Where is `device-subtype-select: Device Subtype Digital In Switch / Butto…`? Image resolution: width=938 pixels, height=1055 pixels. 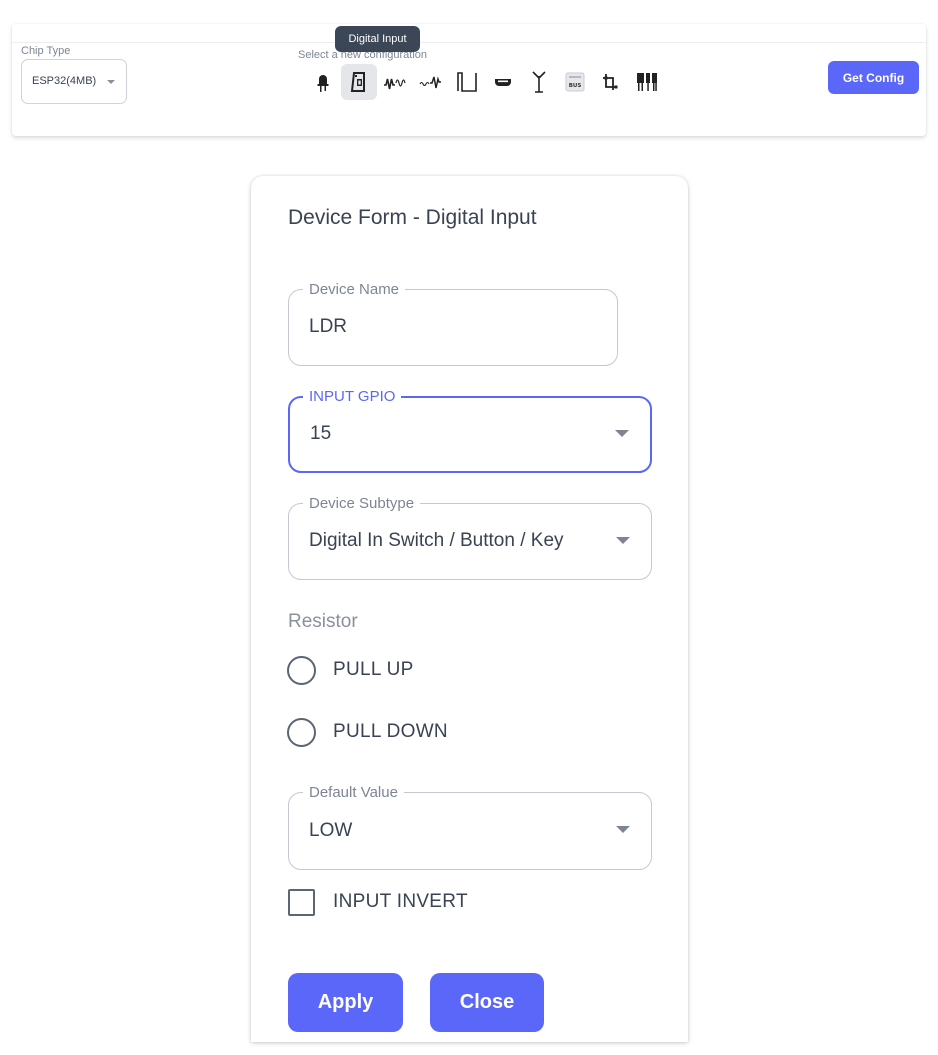 device-subtype-select: Device Subtype Digital In Switch / Butto… is located at coordinates (470, 537).